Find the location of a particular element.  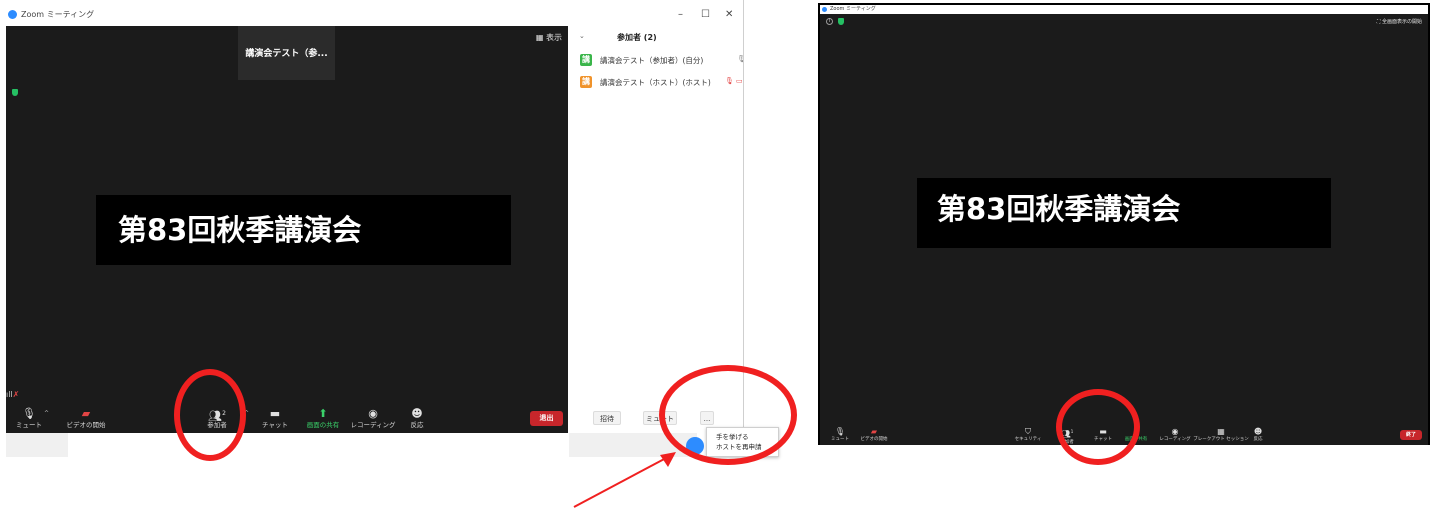

video-off-icon: ▭ is located at coordinates (739, 81).